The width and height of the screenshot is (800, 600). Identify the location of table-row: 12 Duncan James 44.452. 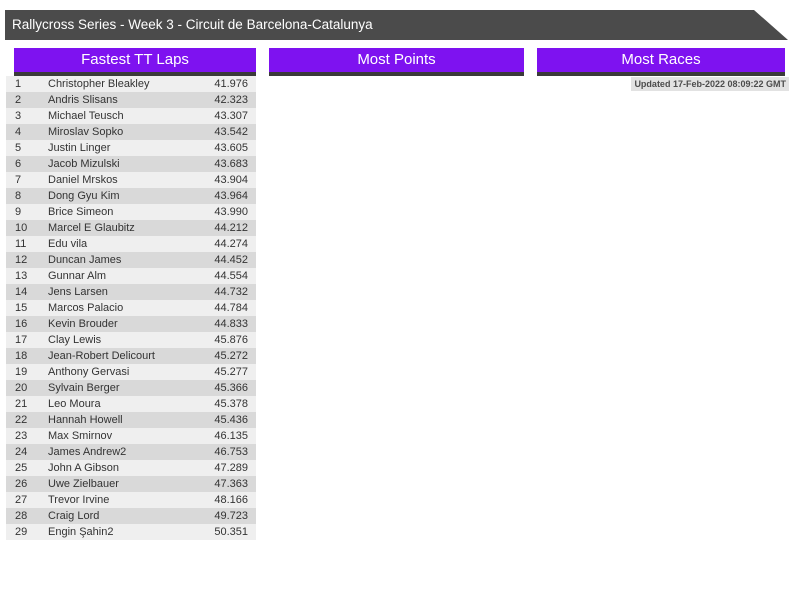
(131, 260).